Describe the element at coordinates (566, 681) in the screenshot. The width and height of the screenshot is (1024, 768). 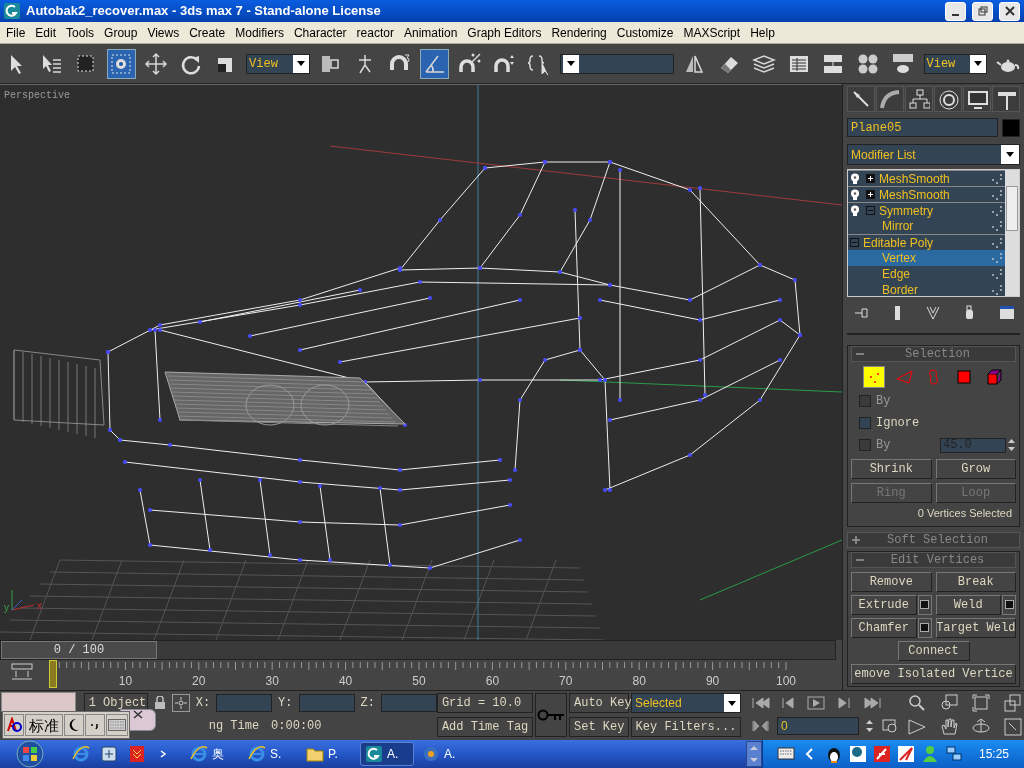
I see `frame-number: 70` at that location.